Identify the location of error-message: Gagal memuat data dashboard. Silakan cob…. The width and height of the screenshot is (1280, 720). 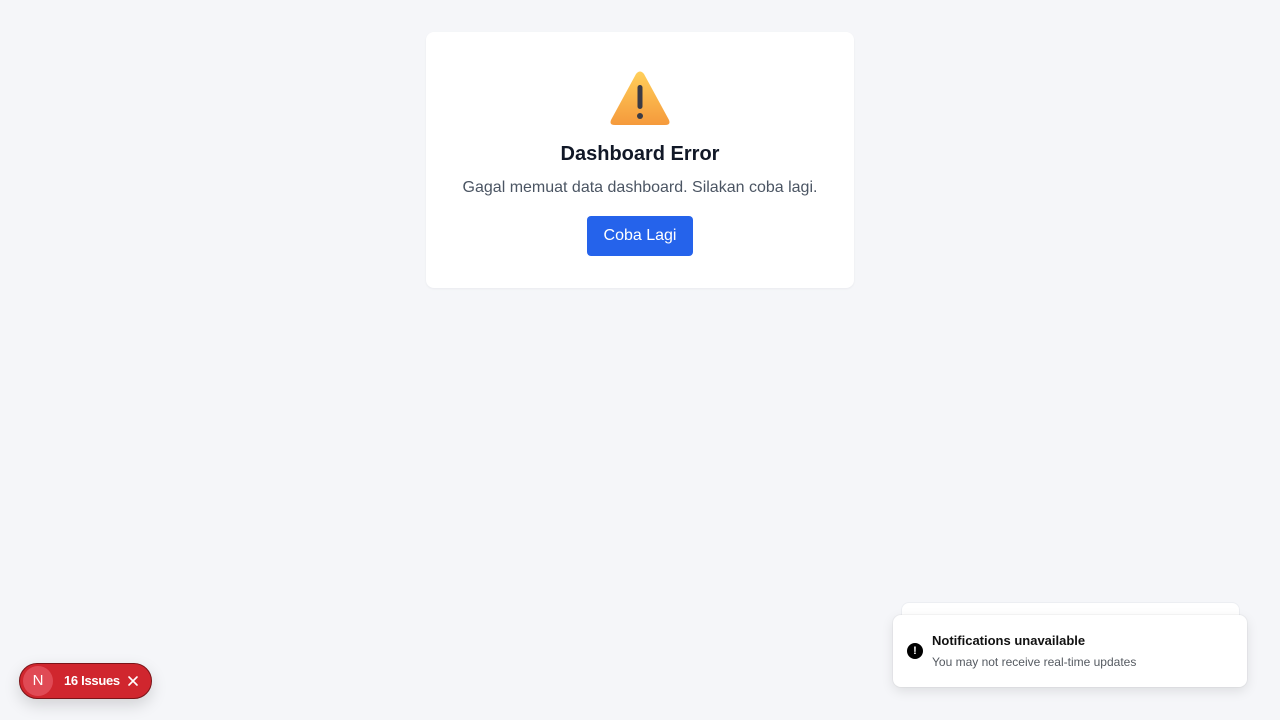
(640, 187).